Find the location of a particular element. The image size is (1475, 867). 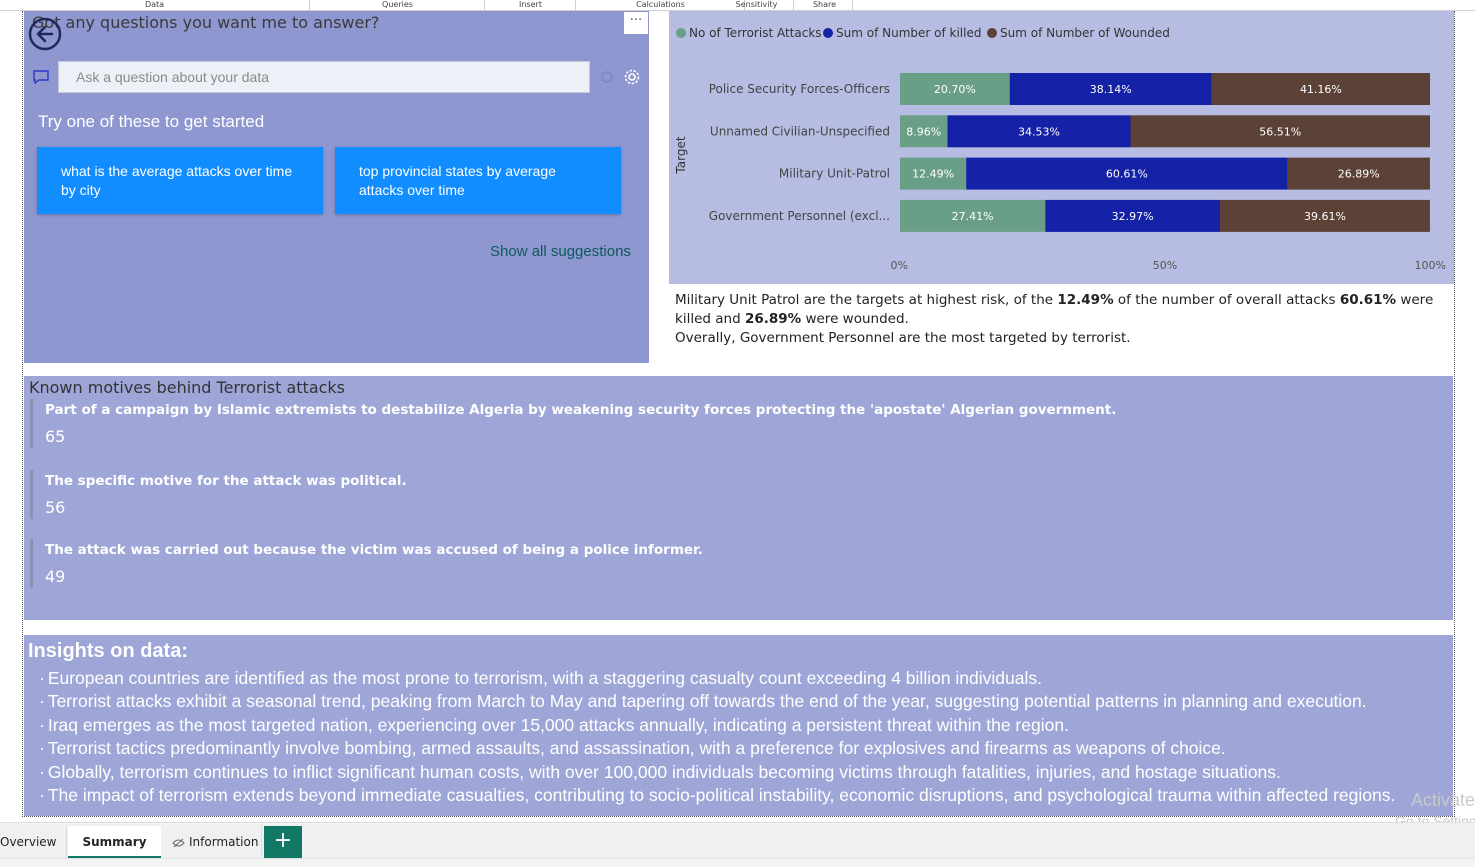

chat-icon is located at coordinates (41, 77).